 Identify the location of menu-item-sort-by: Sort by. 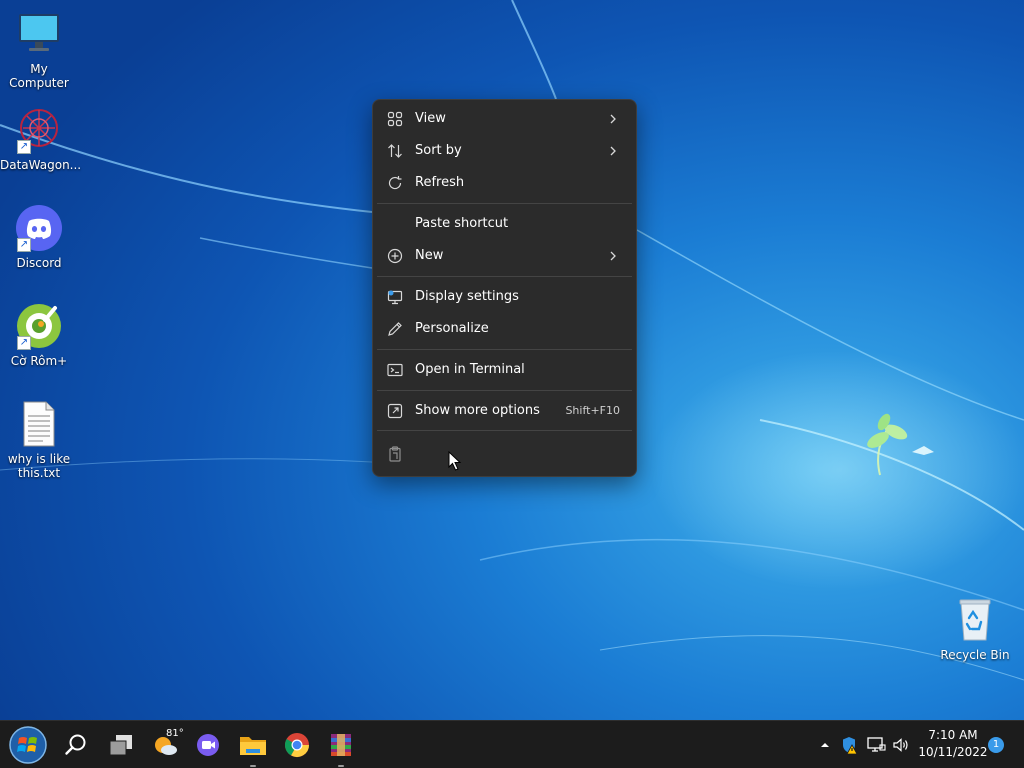
(504, 151).